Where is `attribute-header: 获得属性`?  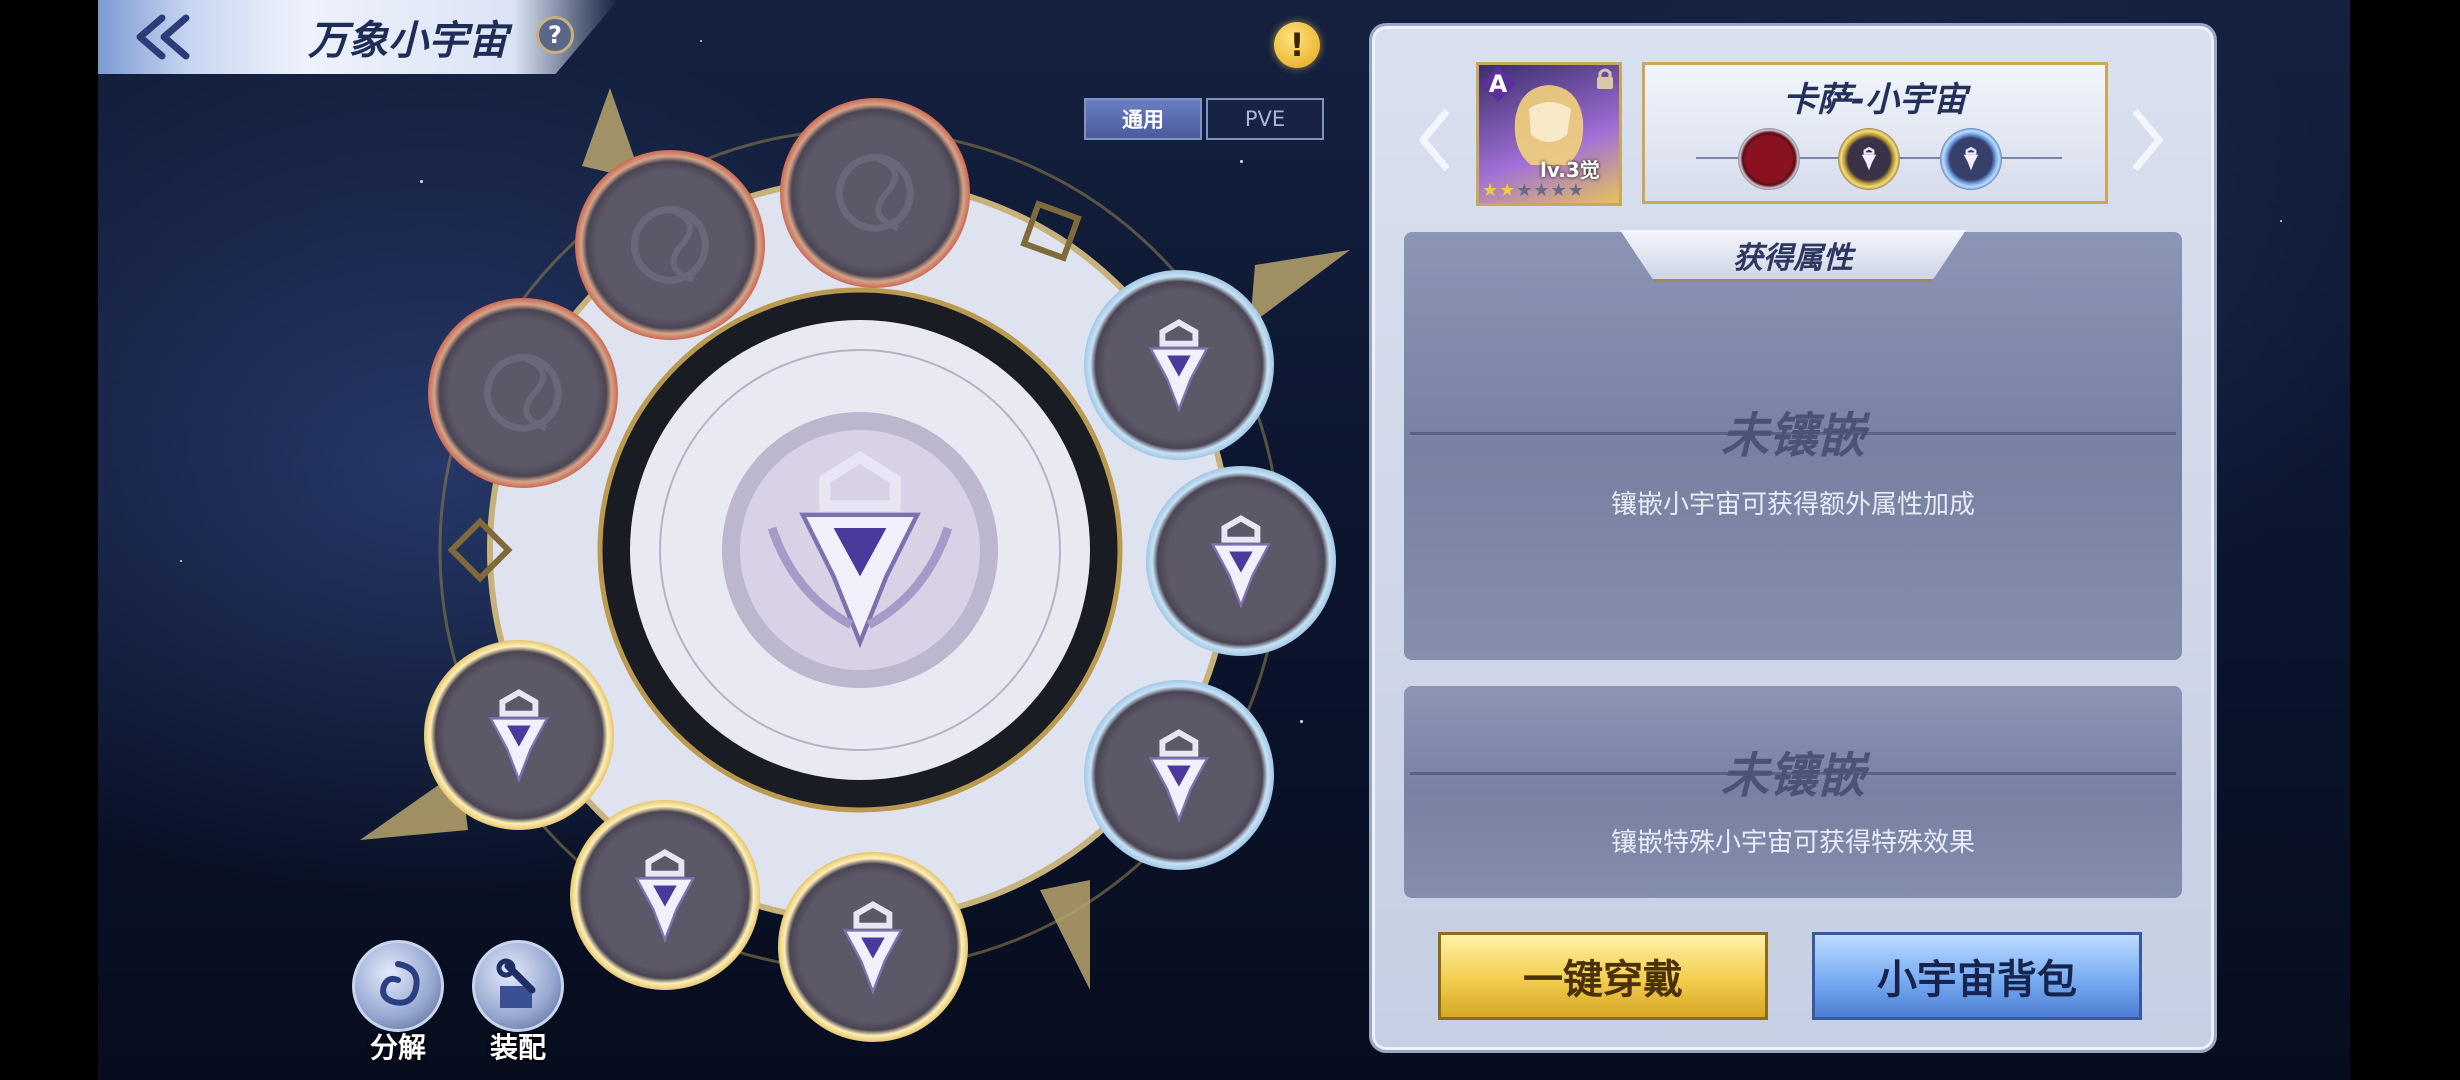 attribute-header: 获得属性 is located at coordinates (1793, 256).